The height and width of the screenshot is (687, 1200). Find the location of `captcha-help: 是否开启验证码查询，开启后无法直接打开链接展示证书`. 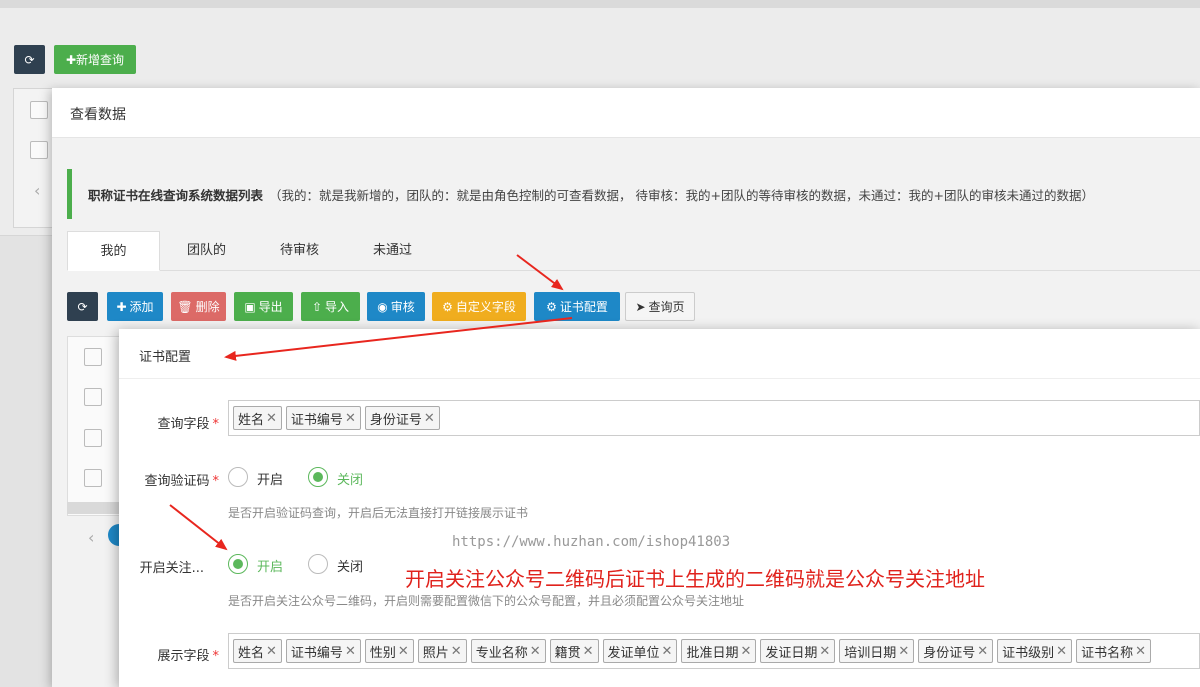

captcha-help: 是否开启验证码查询，开启后无法直接打开链接展示证书 is located at coordinates (378, 513).